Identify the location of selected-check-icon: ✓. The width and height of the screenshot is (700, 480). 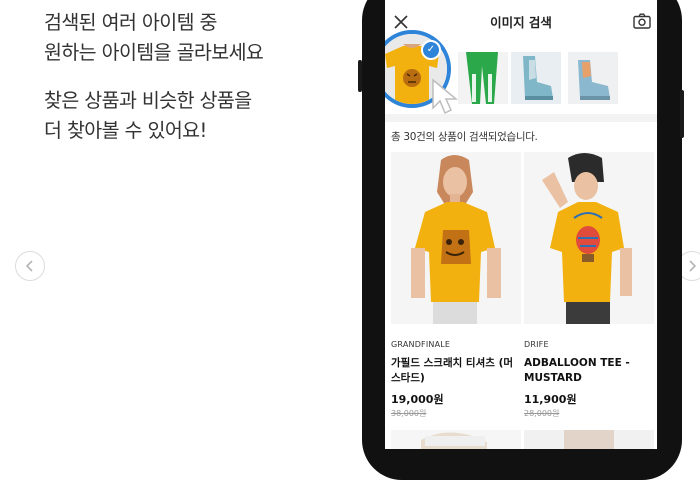
(431, 50).